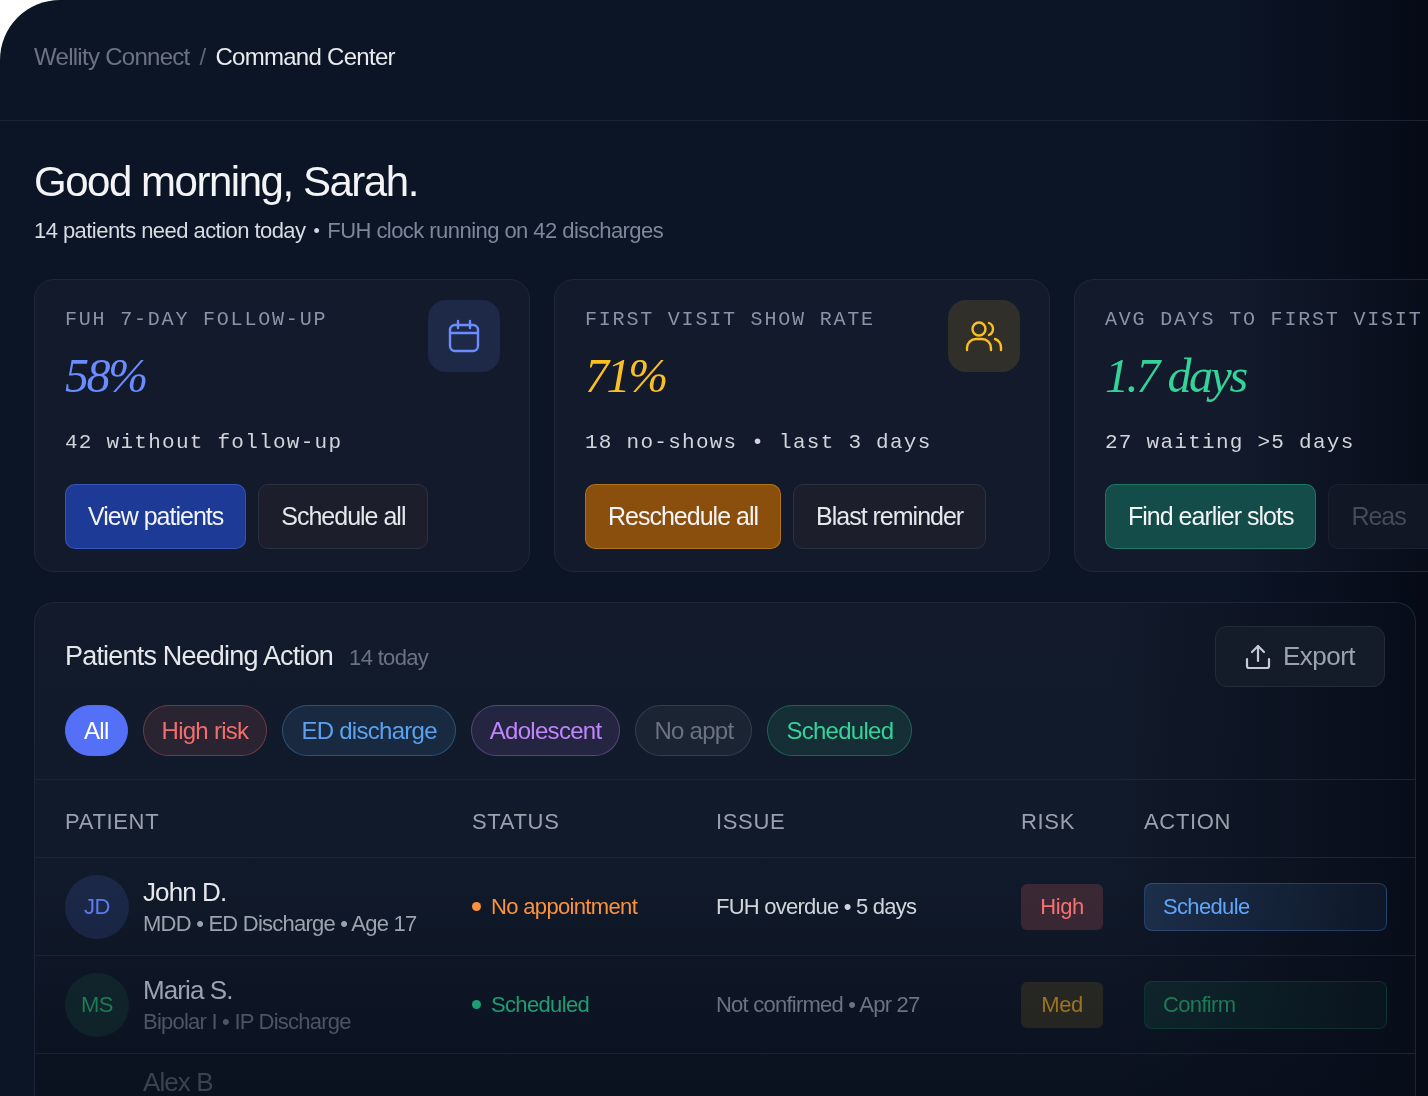  What do you see at coordinates (1230, 443) in the screenshot?
I see `metric-detail: 27 waiting >5 days` at bounding box center [1230, 443].